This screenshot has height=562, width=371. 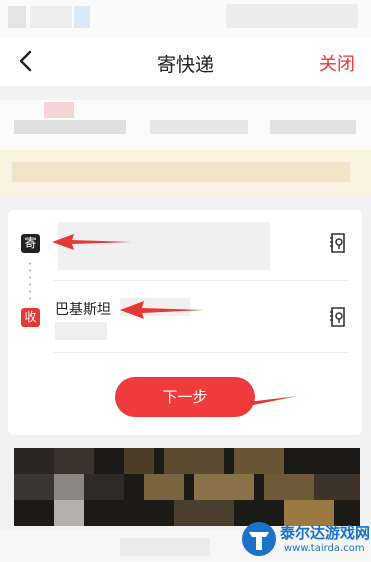 What do you see at coordinates (324, 548) in the screenshot?
I see `watermark-url: www.tairda.com` at bounding box center [324, 548].